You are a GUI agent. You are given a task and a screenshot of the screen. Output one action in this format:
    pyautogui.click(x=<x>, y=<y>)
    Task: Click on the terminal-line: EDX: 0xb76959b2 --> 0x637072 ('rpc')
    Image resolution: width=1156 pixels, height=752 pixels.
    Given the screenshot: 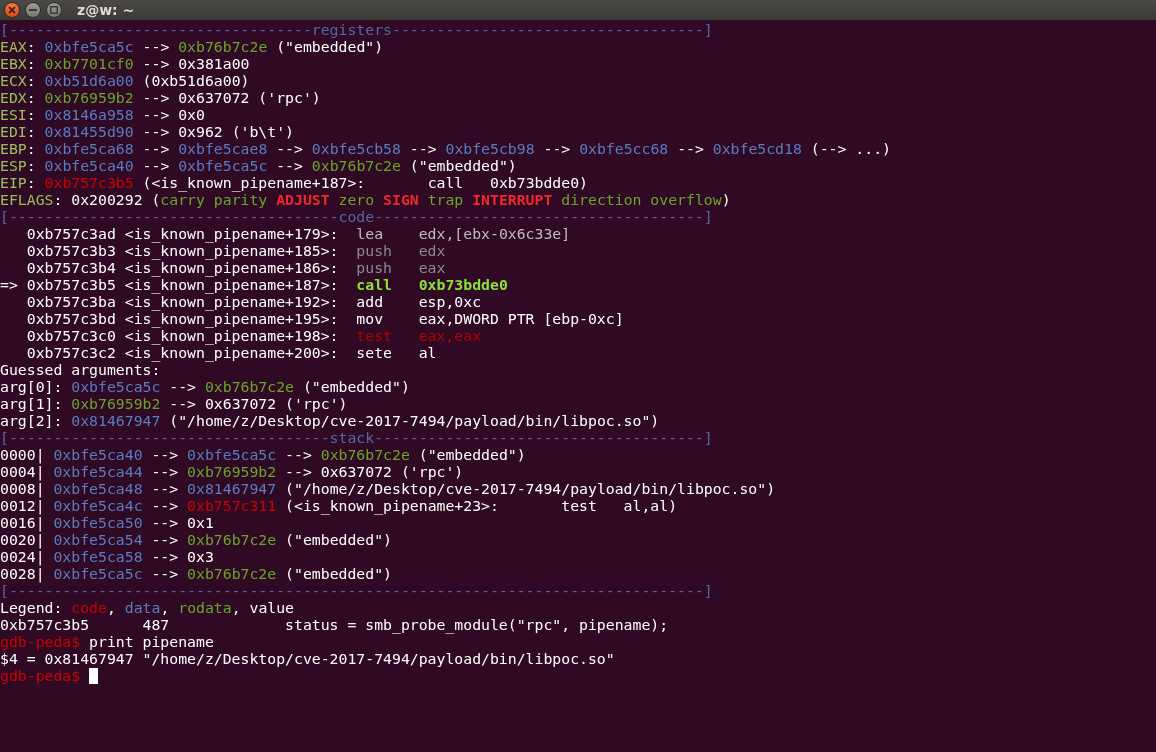 What is the action you would take?
    pyautogui.click(x=160, y=97)
    